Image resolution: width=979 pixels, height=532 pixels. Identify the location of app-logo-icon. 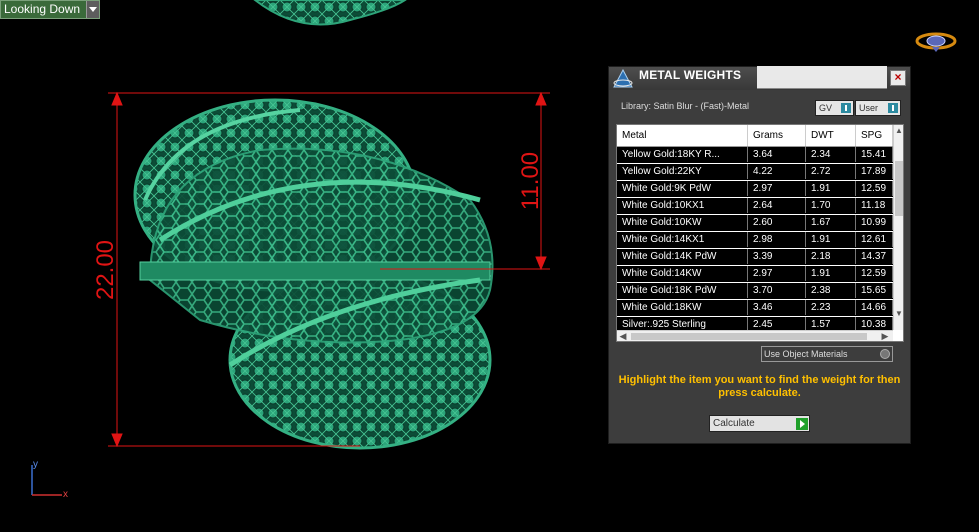
(623, 78).